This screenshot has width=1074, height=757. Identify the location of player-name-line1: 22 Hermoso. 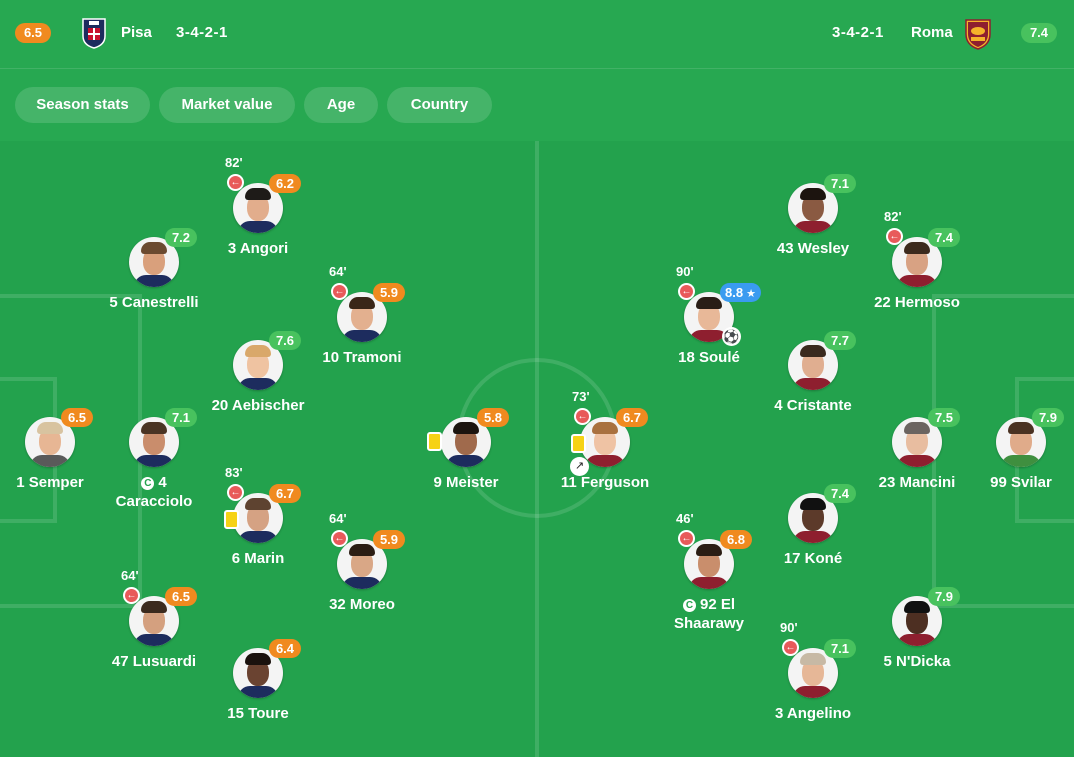
(917, 302).